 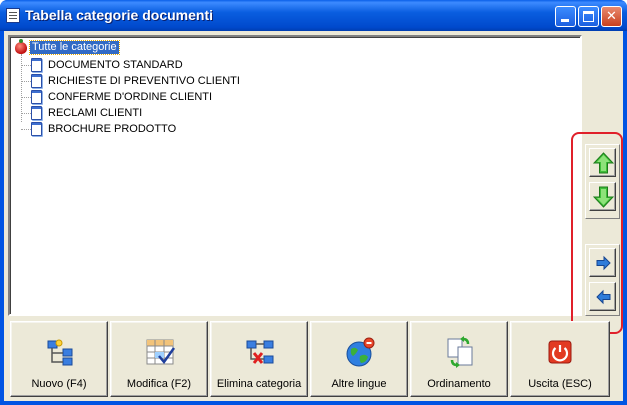 I want to click on maximize-button, so click(x=588, y=16).